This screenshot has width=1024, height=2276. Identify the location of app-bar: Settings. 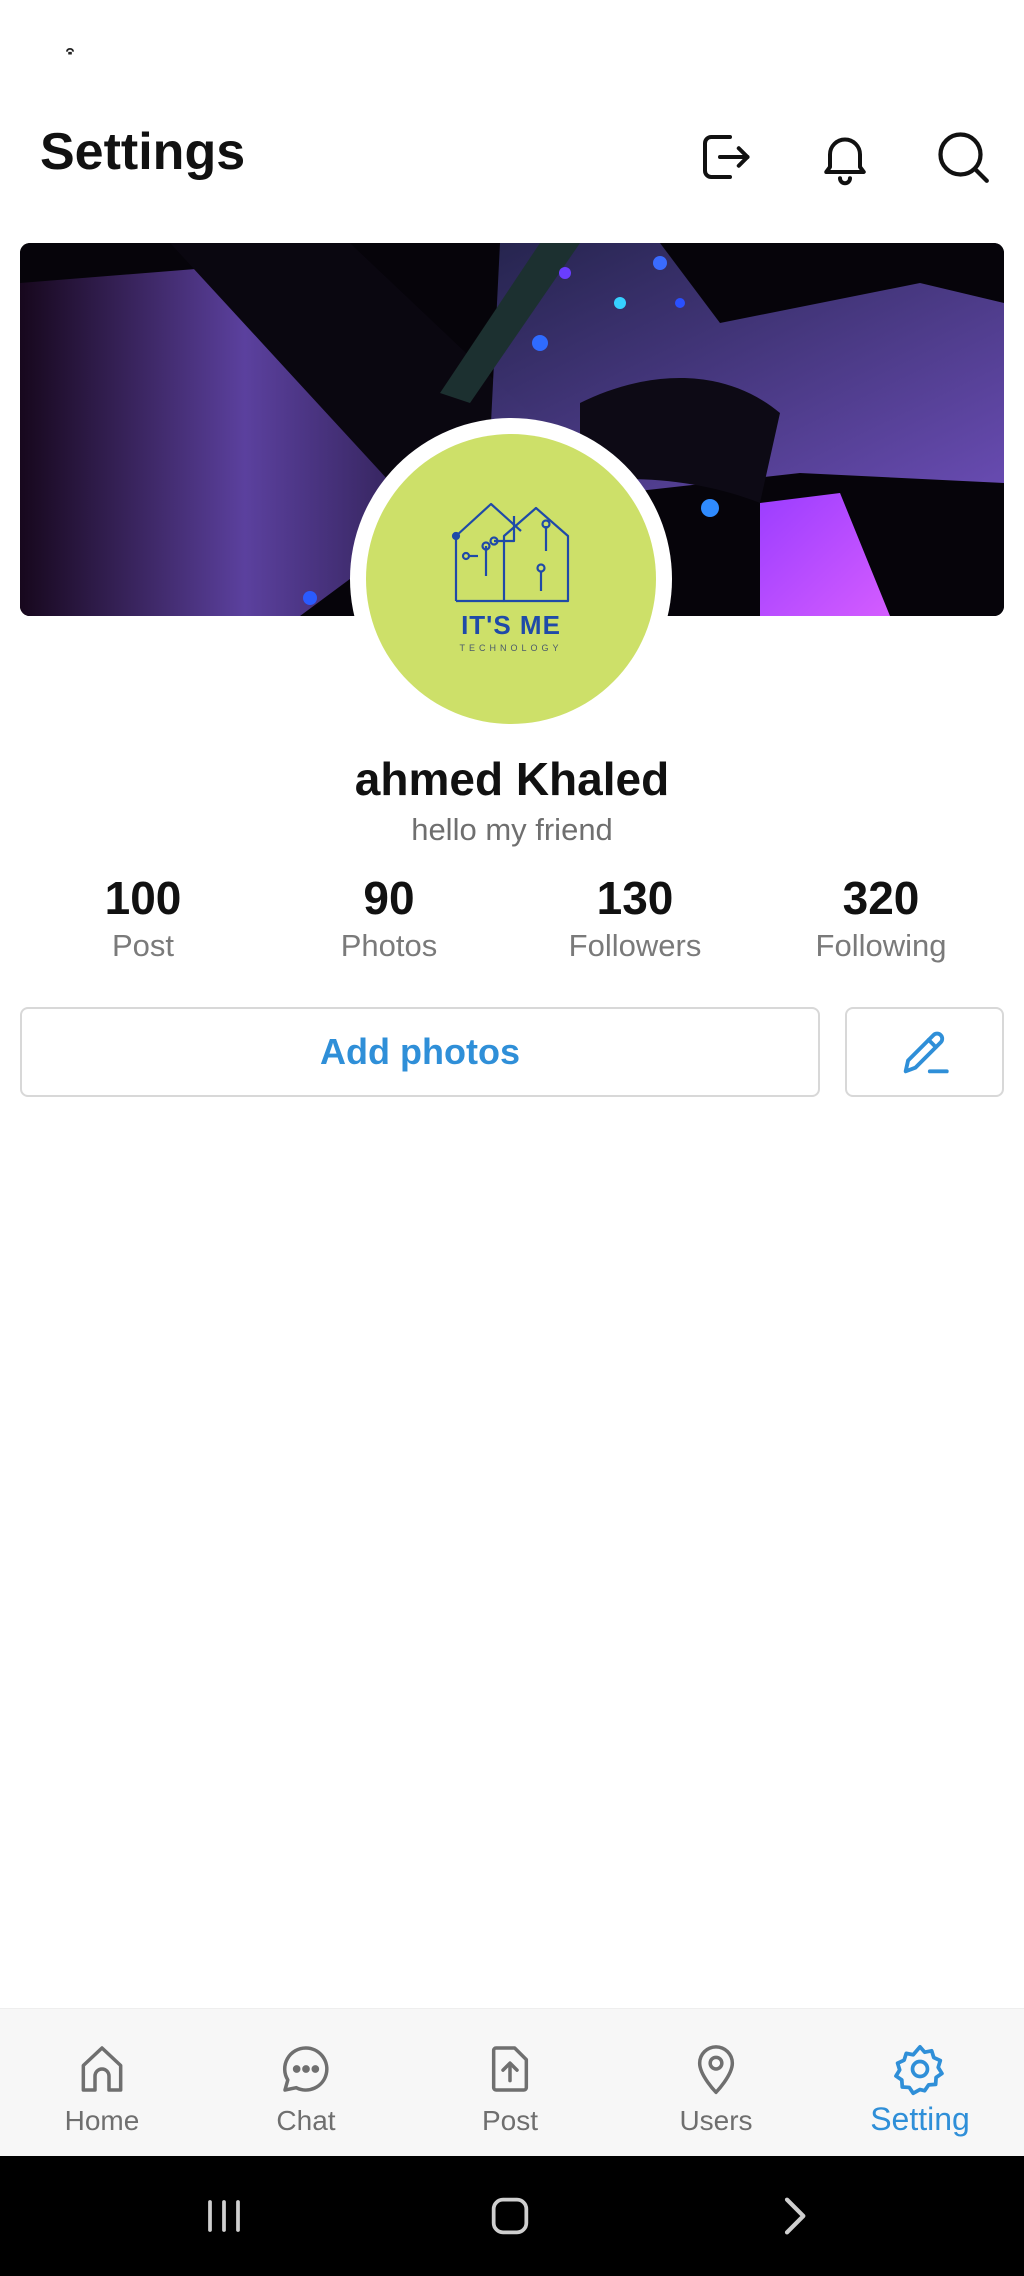
(512, 155).